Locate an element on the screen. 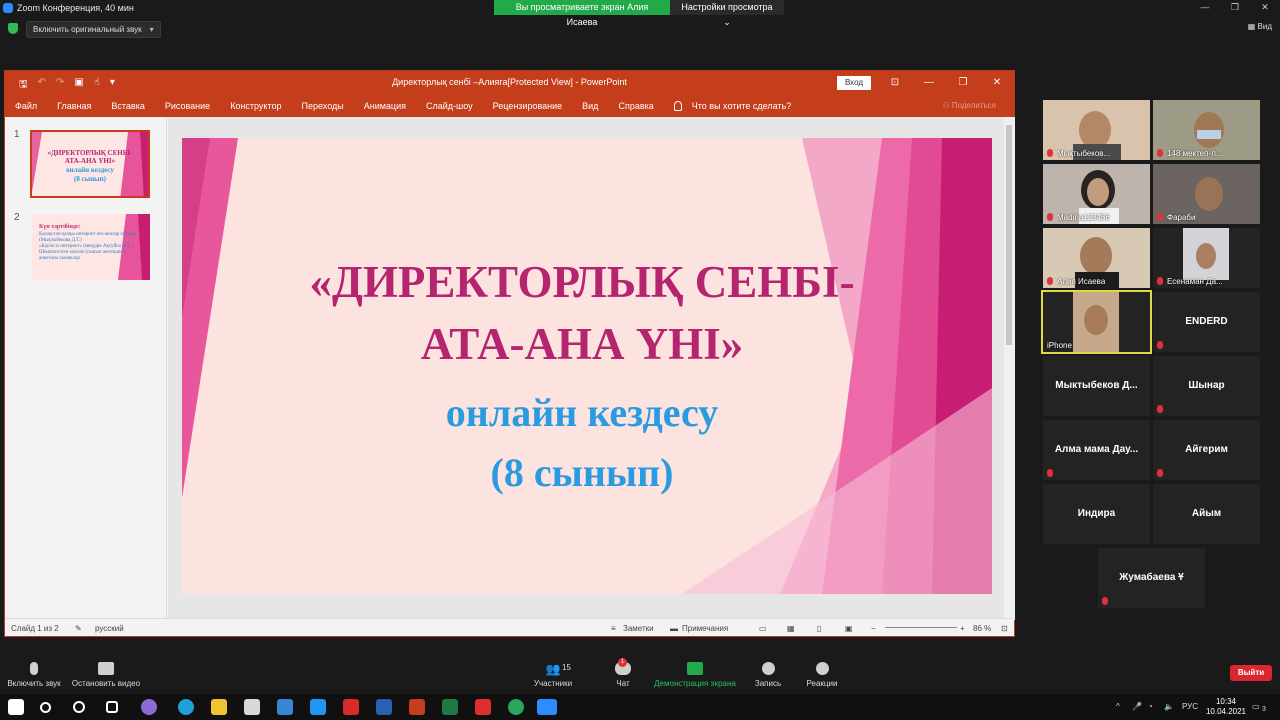  file-explorer-icon is located at coordinates (219, 707).